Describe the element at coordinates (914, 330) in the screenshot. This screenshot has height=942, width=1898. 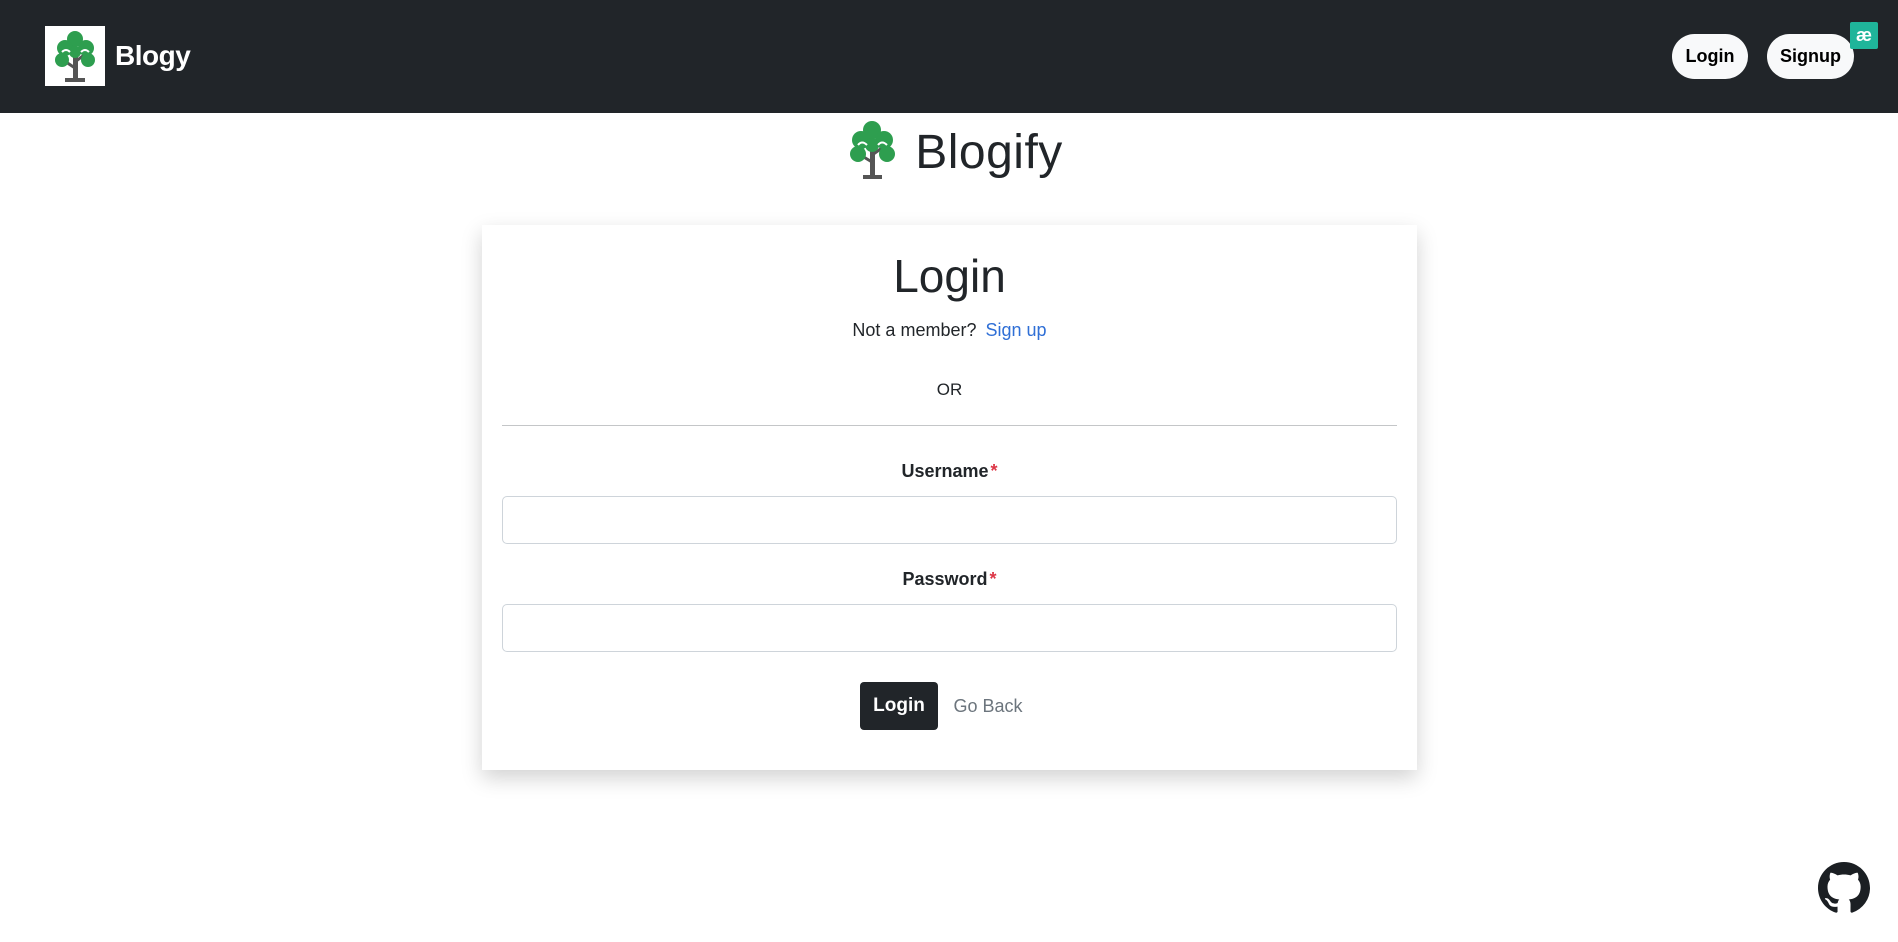
I see `member-prompt-text: Not a member?` at that location.